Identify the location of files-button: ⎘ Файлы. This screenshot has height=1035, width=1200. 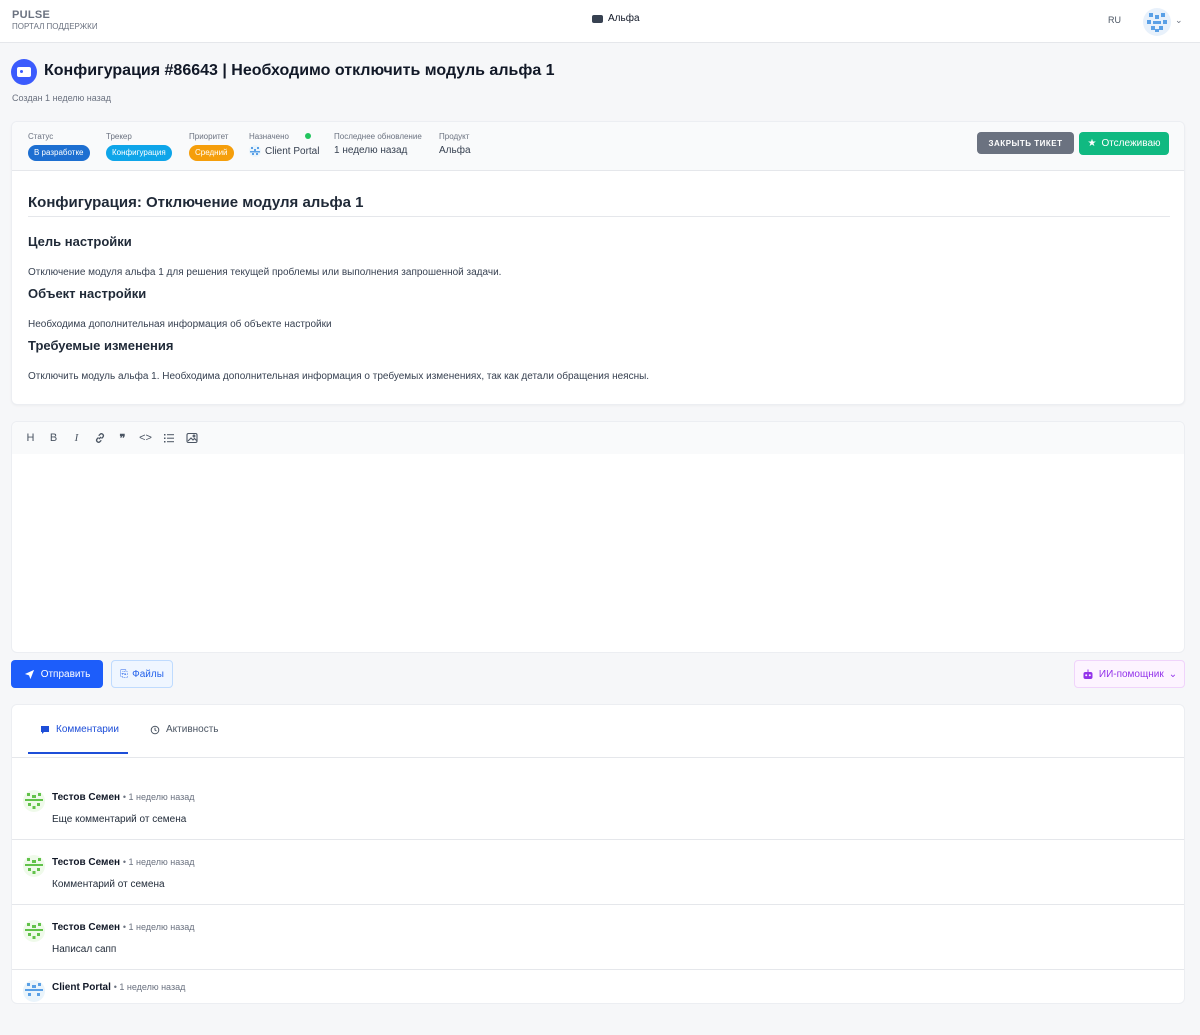
(142, 674).